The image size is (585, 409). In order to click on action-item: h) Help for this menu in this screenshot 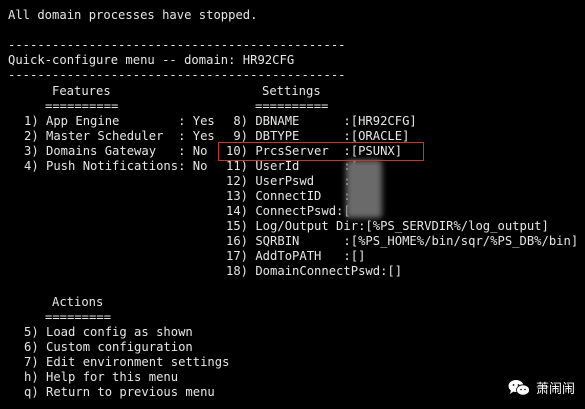, I will do `click(101, 377)`.